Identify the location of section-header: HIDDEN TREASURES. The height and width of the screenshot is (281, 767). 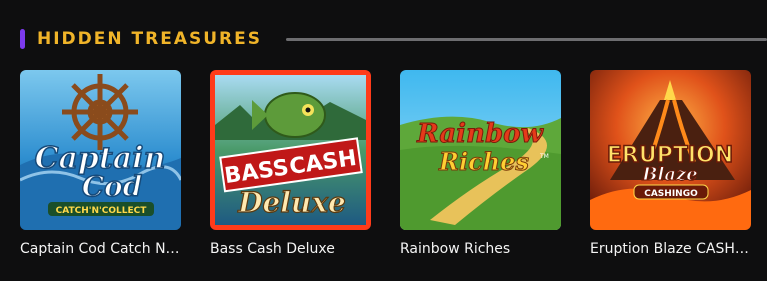
(393, 39).